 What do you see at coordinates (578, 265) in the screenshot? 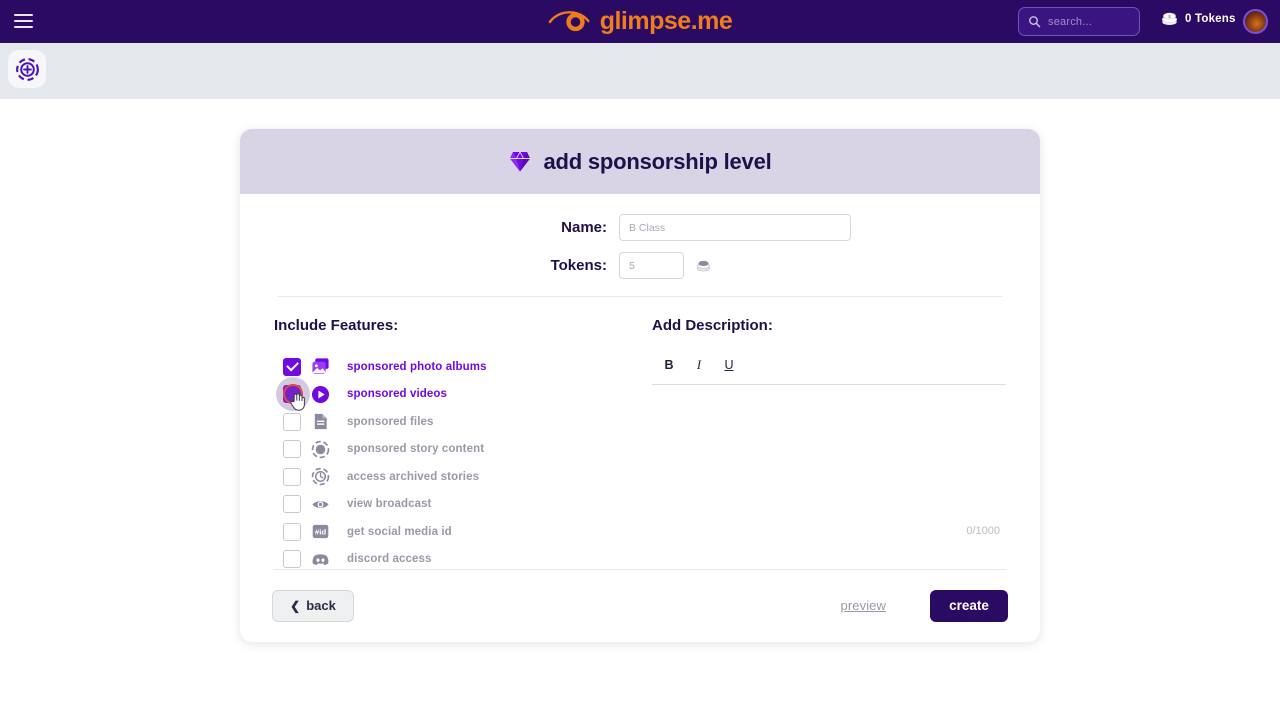
I see `tokens-label: Tokens:` at bounding box center [578, 265].